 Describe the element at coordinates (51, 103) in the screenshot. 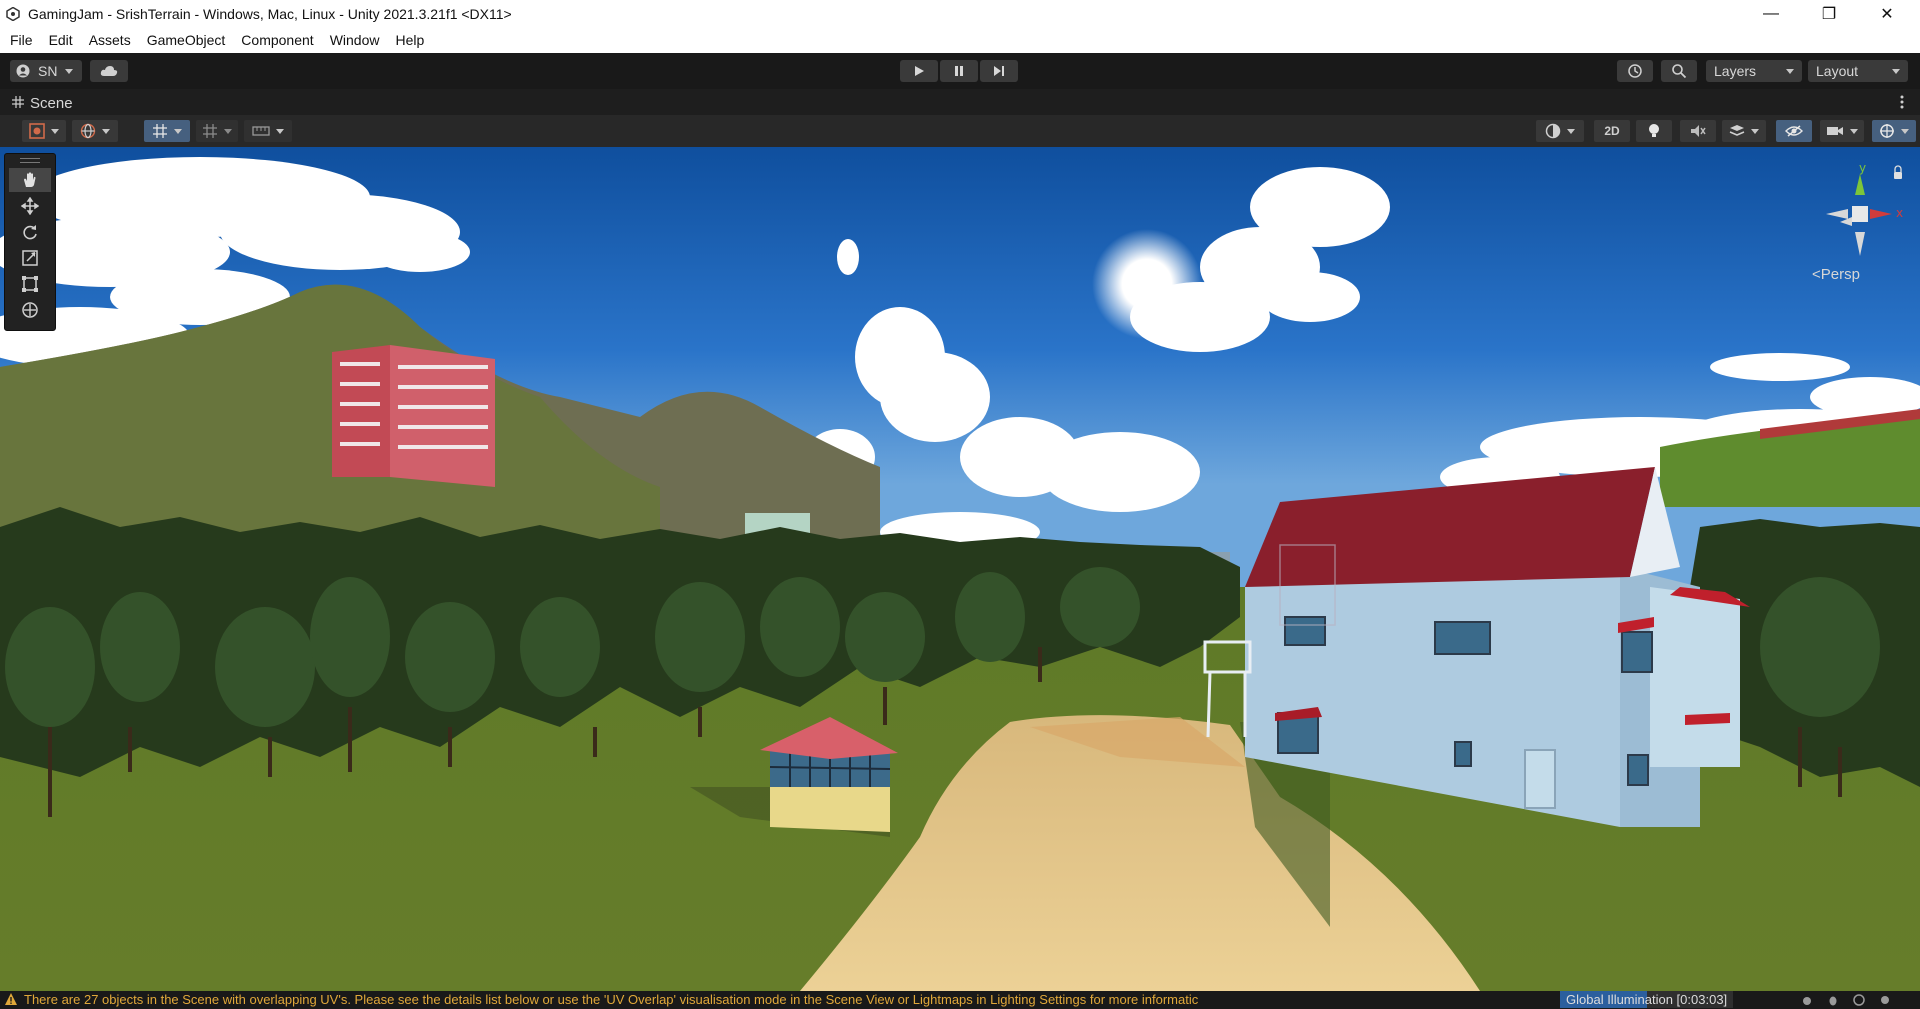

I see `tab-scene: Scene` at that location.